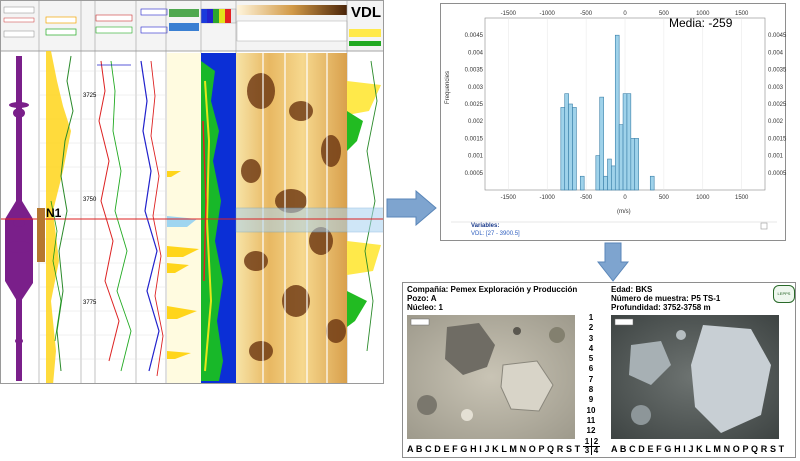 This screenshot has height=461, width=800. I want to click on depth-tick-2: 3750, so click(90, 200).